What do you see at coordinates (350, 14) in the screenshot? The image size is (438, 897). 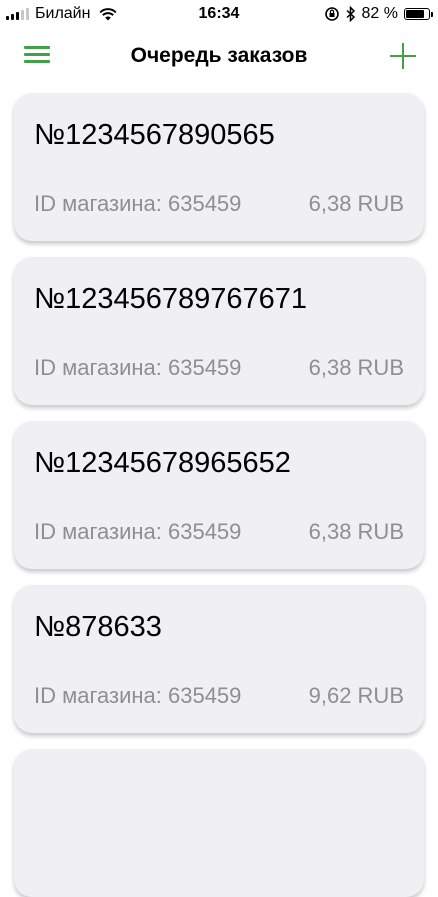 I see `bluetooth-icon` at bounding box center [350, 14].